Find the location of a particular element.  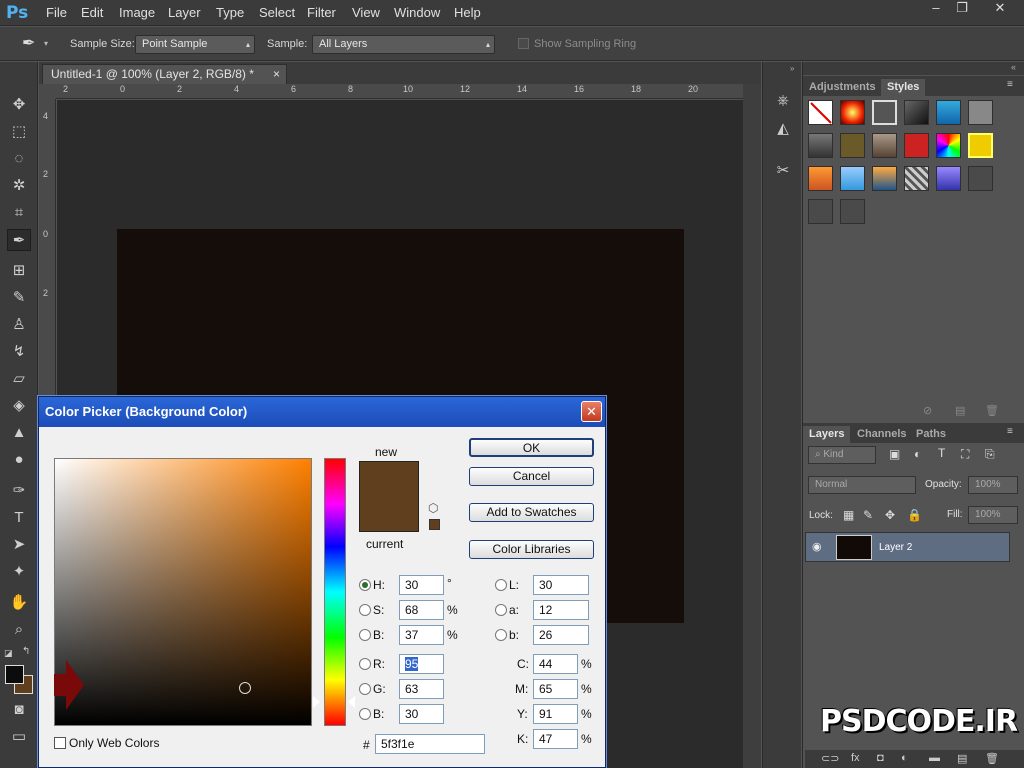

brightness-field: 37 is located at coordinates (421, 635).